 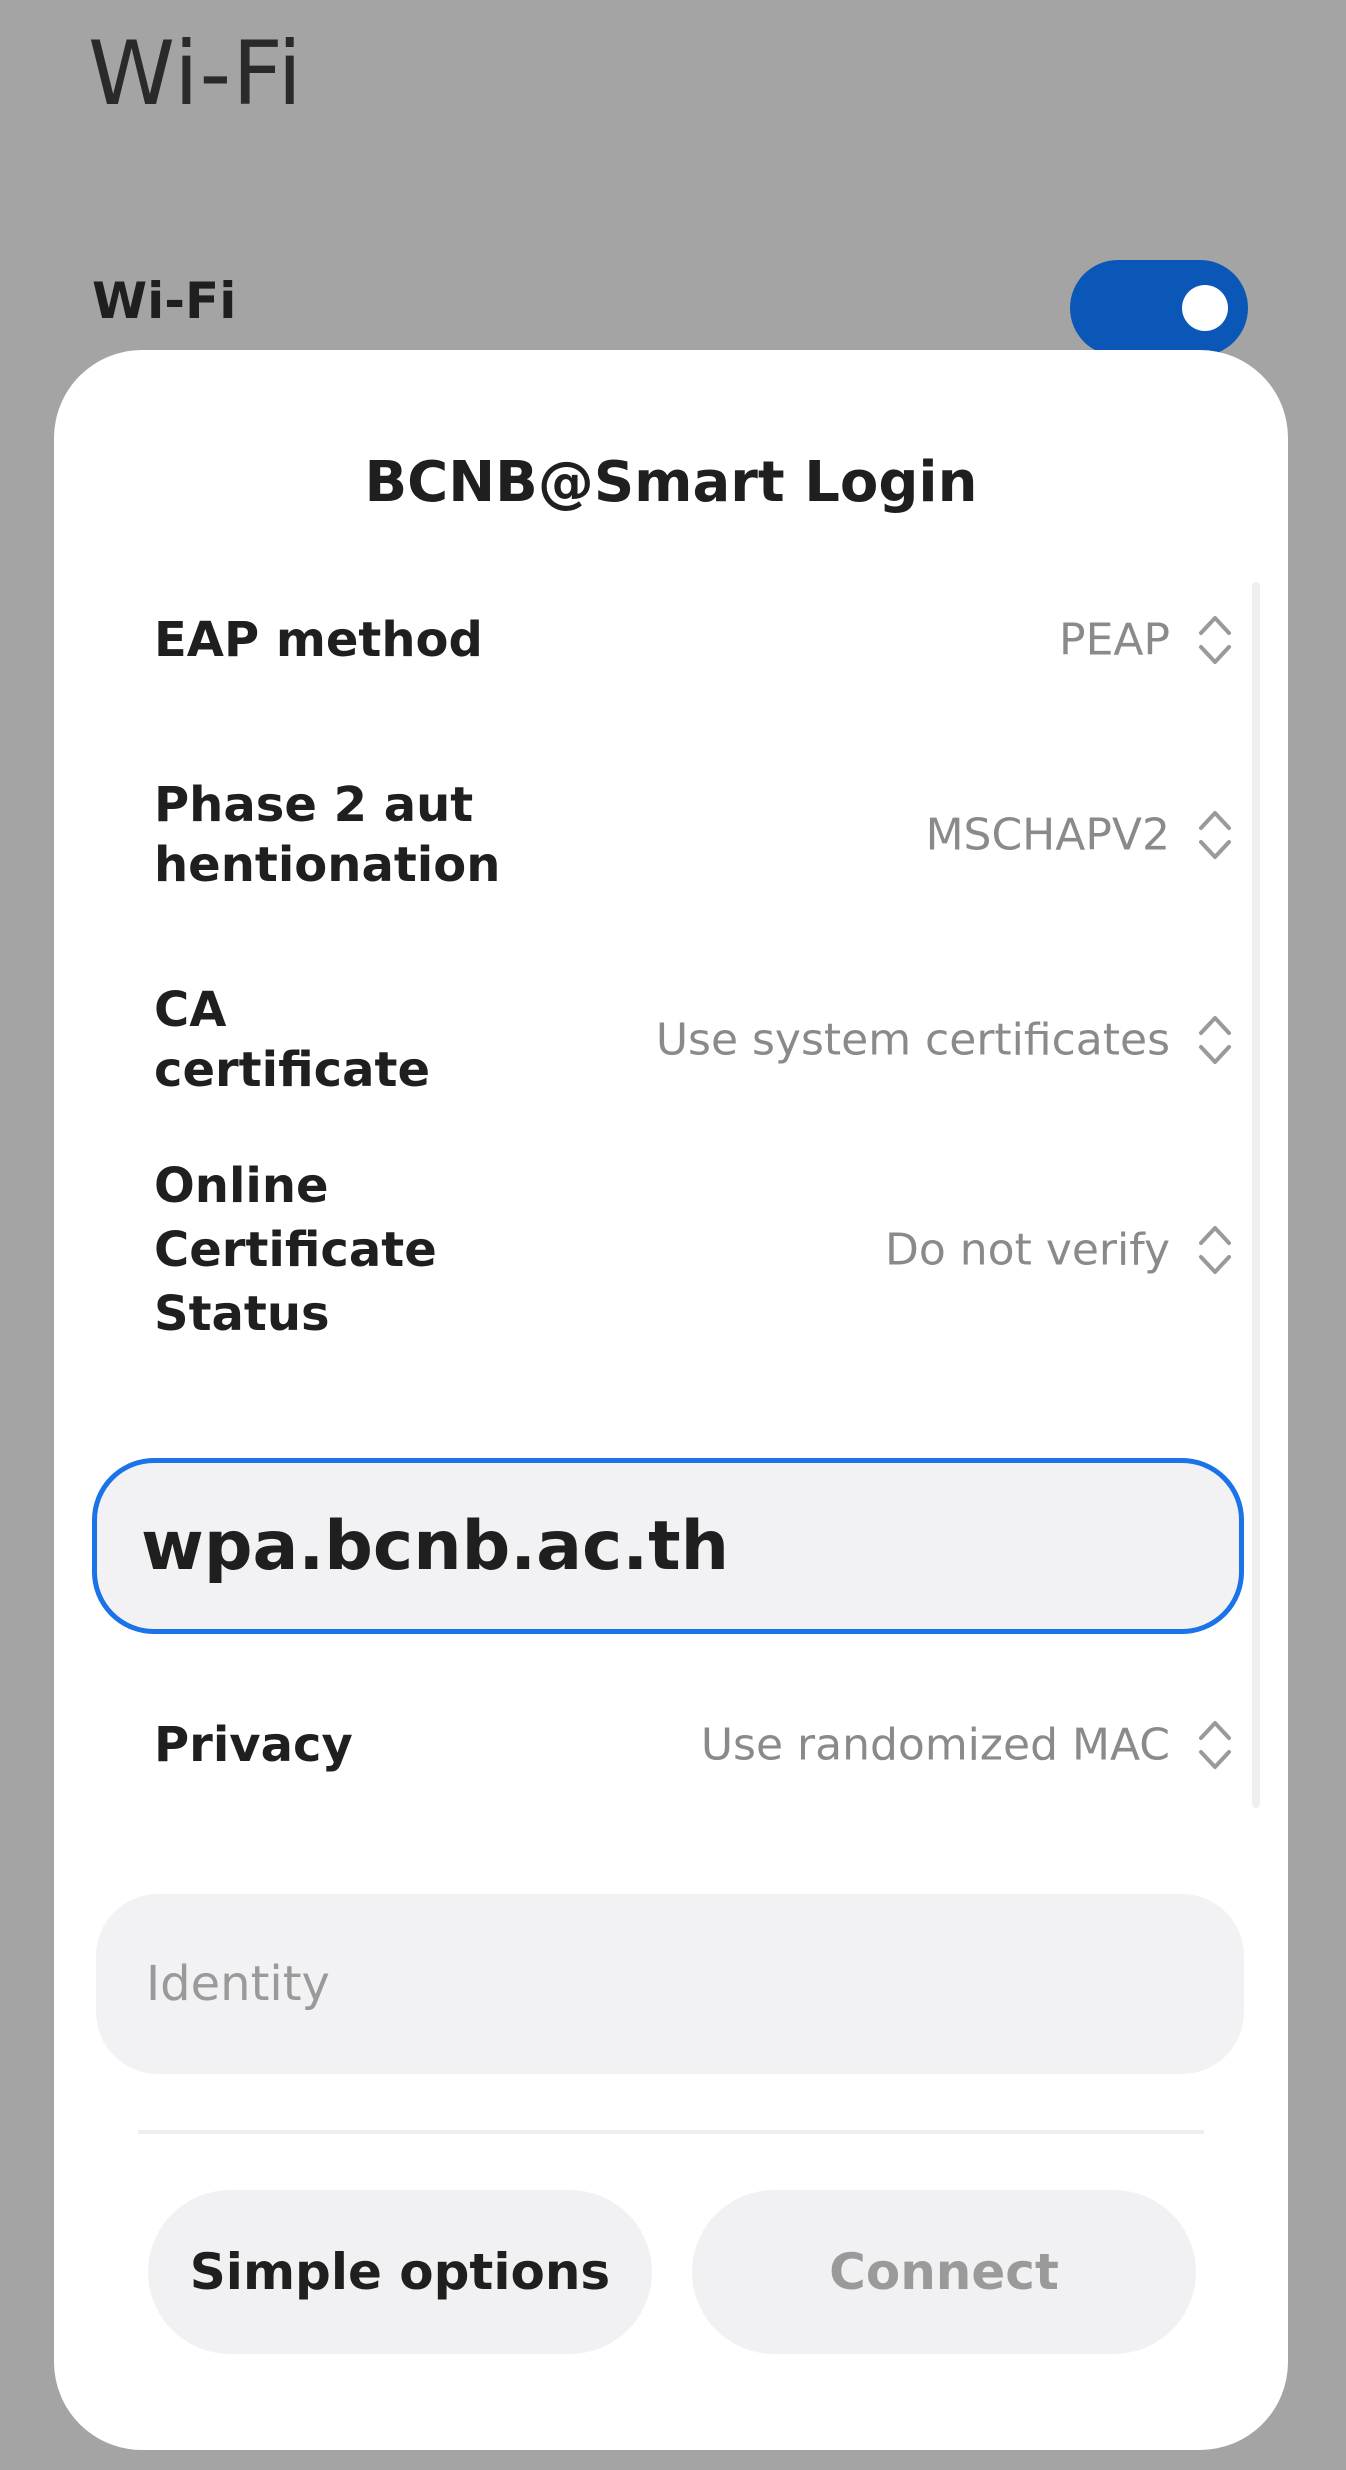 I want to click on eap-method-label: EAP method, so click(x=318, y=640).